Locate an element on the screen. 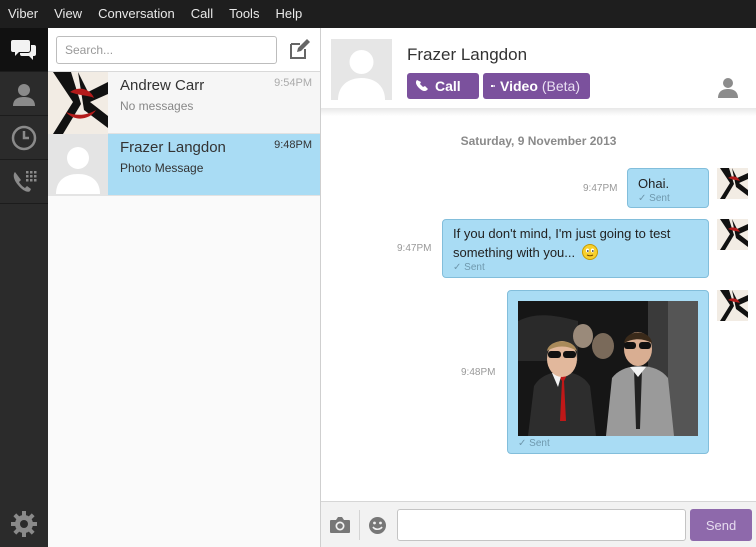  search-input is located at coordinates (166, 50).